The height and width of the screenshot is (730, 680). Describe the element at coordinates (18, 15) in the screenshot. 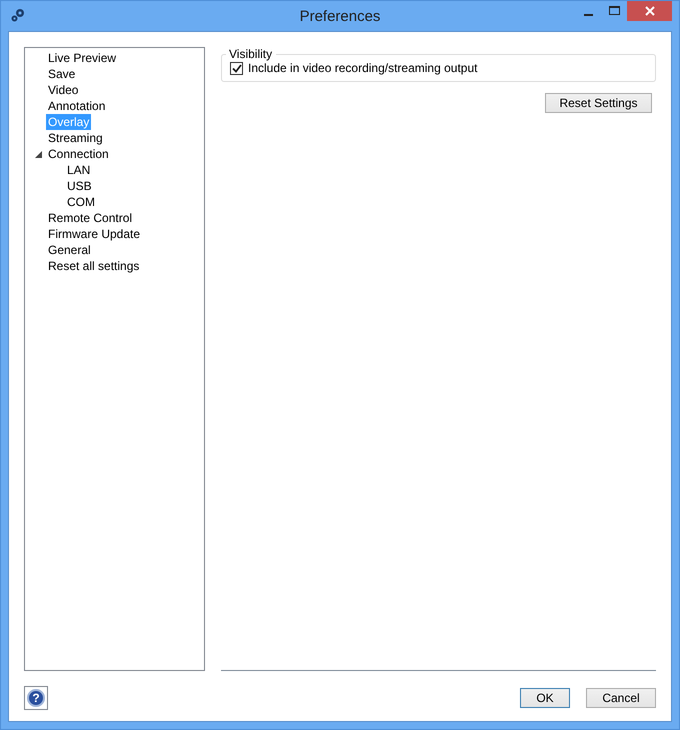

I see `gears-icon` at that location.